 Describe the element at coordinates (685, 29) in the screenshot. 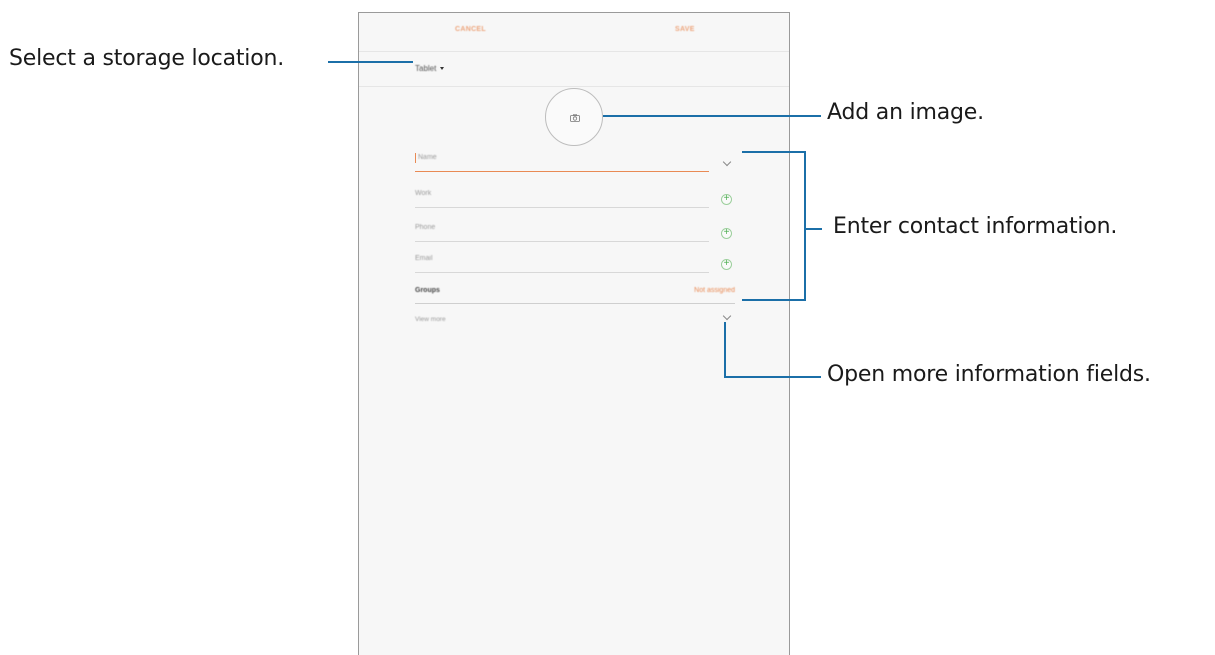

I see `save-button: SAVE` at that location.